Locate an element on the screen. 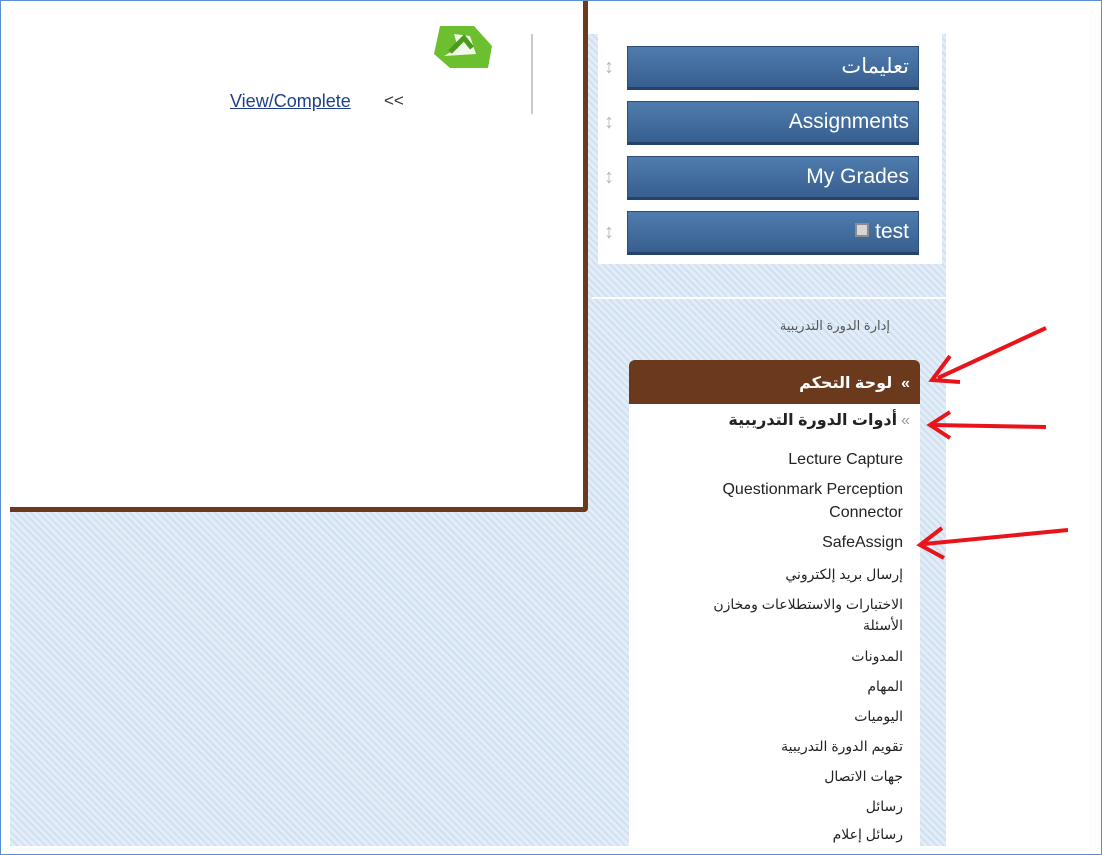 Image resolution: width=1102 pixels, height=855 pixels. nav-button-label: Assignments is located at coordinates (848, 121).